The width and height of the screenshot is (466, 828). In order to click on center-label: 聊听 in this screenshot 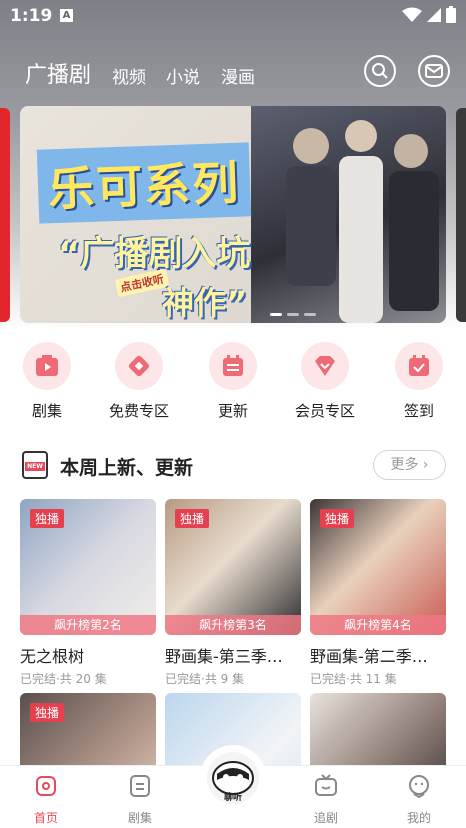, I will do `click(232, 798)`.